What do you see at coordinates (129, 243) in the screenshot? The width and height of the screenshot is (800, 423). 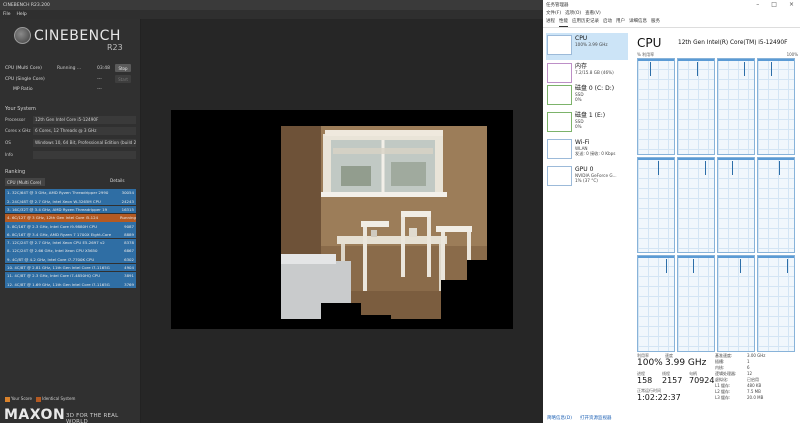 I see `ranking-score: 8378` at bounding box center [129, 243].